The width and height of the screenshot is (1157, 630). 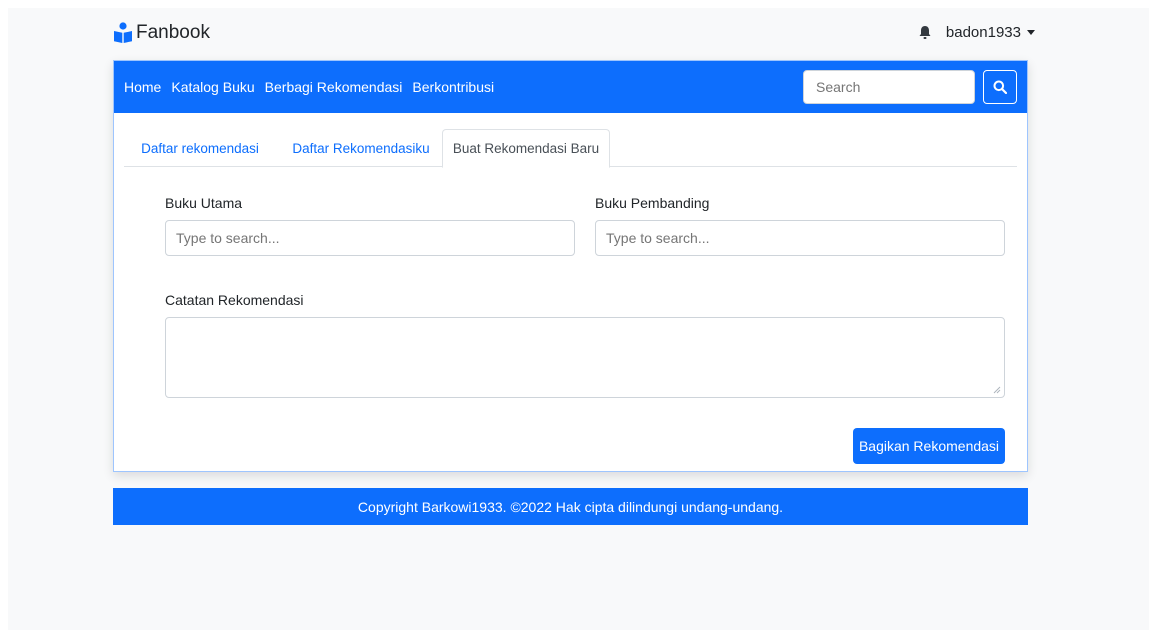 I want to click on resize-handle-icon, so click(x=997, y=390).